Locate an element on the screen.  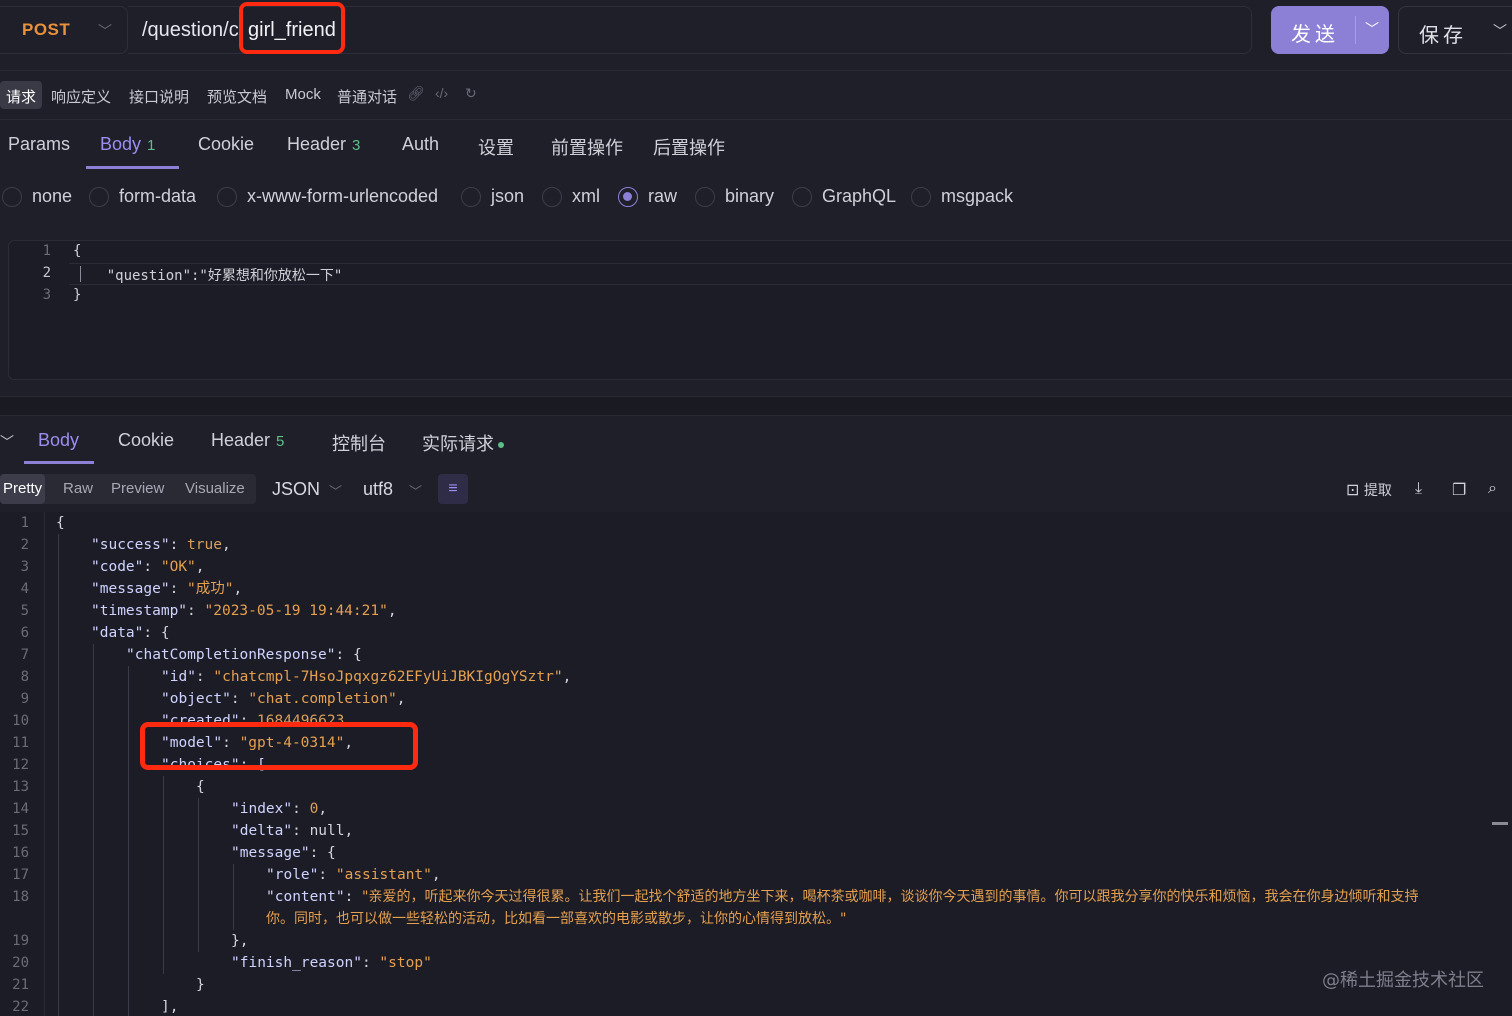
subtab-api-description: 接口说明 is located at coordinates (159, 95).